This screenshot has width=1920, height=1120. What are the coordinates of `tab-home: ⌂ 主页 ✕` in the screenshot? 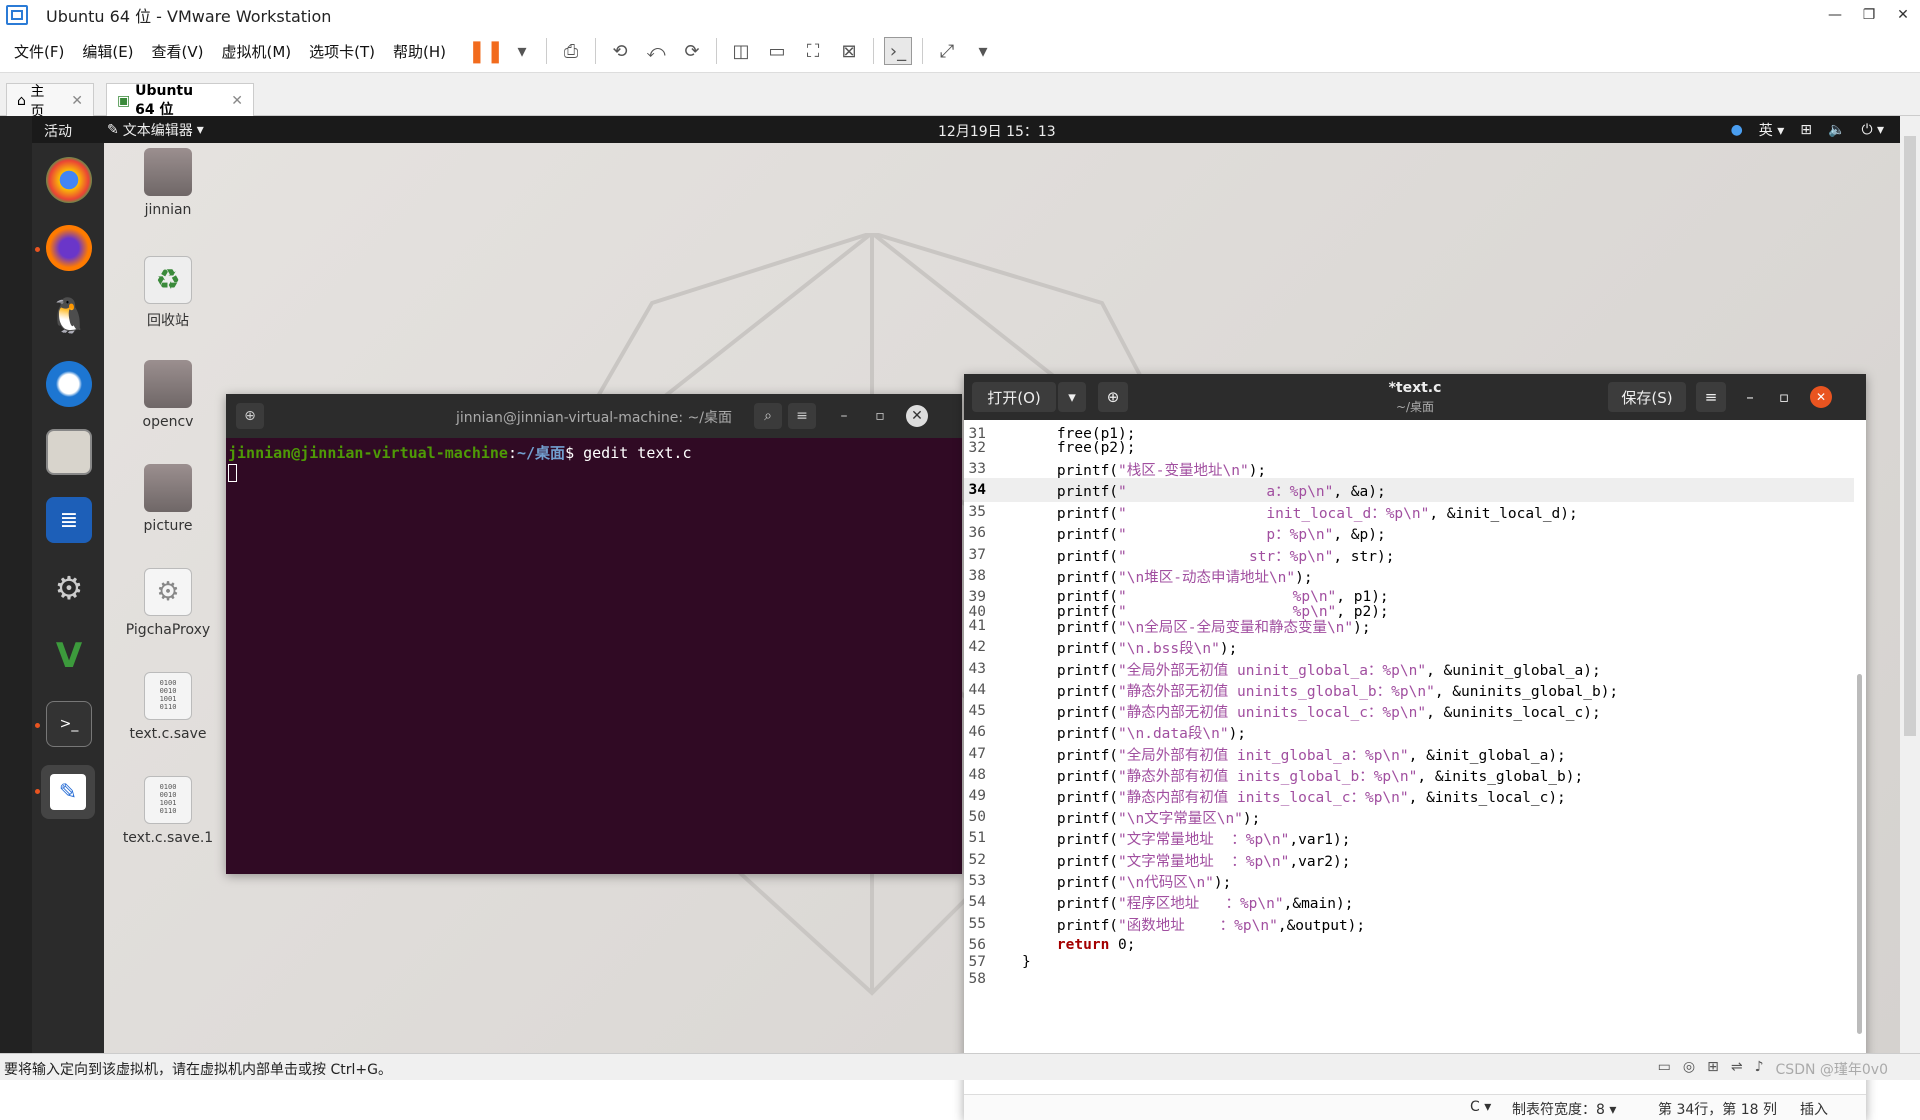 It's located at (50, 101).